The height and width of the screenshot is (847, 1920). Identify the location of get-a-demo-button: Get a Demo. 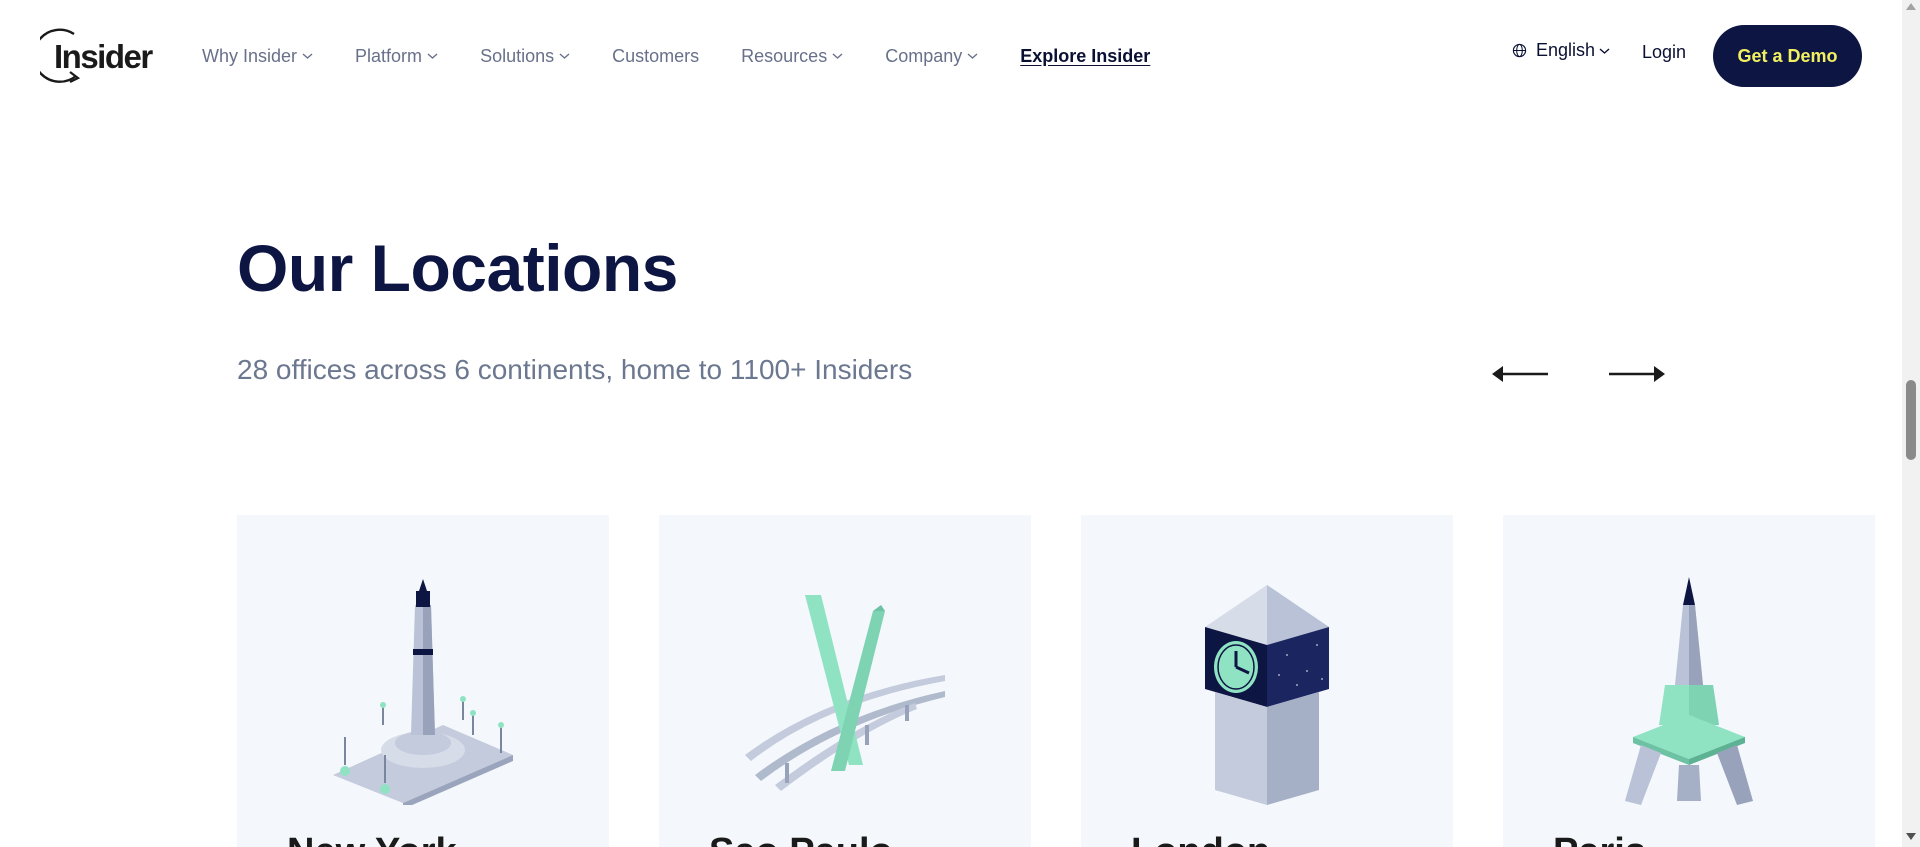
(1787, 56).